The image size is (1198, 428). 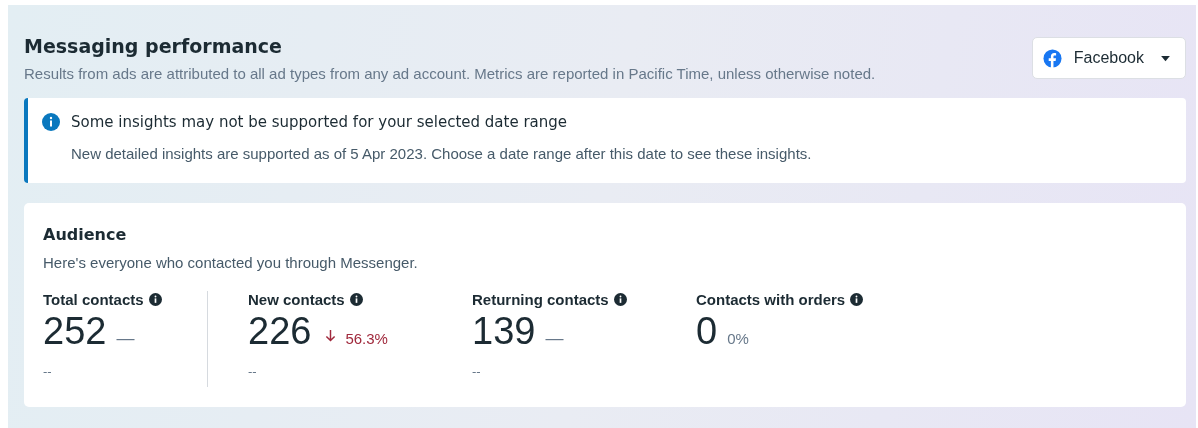 What do you see at coordinates (1165, 58) in the screenshot?
I see `caret-icon` at bounding box center [1165, 58].